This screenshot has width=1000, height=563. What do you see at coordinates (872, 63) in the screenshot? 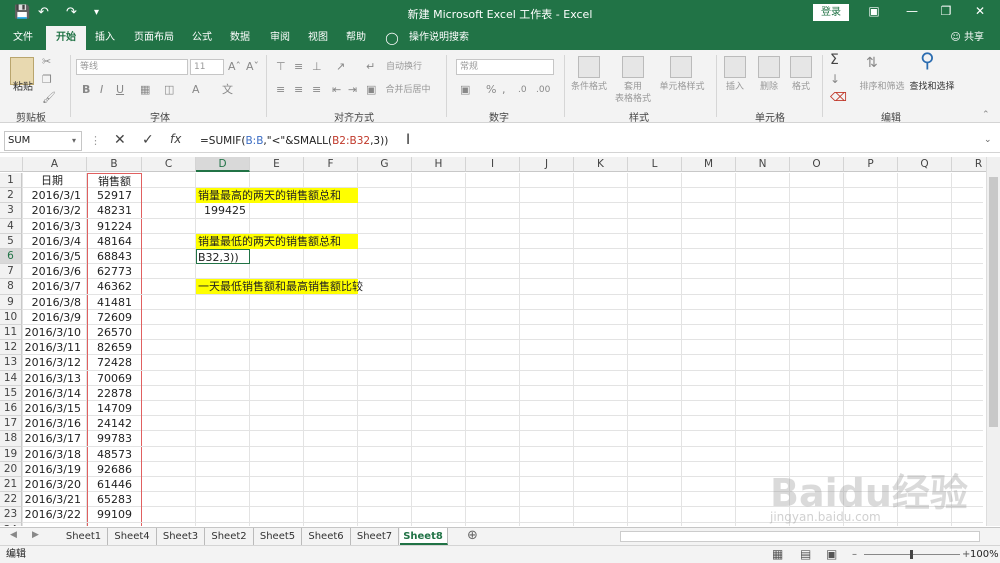
I see `sort-filter-icon: ⇅` at bounding box center [872, 63].